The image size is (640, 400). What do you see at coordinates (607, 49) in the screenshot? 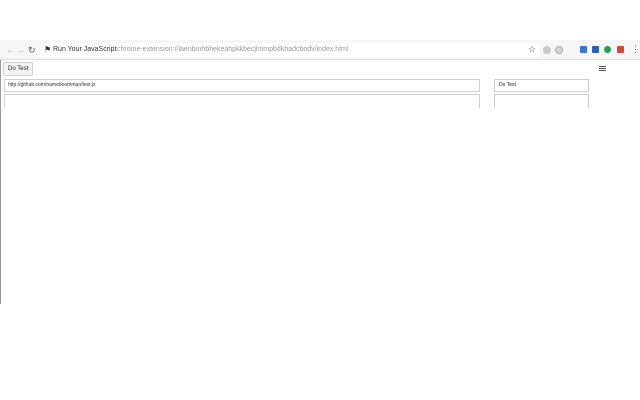
I see `extension-green-icon` at bounding box center [607, 49].